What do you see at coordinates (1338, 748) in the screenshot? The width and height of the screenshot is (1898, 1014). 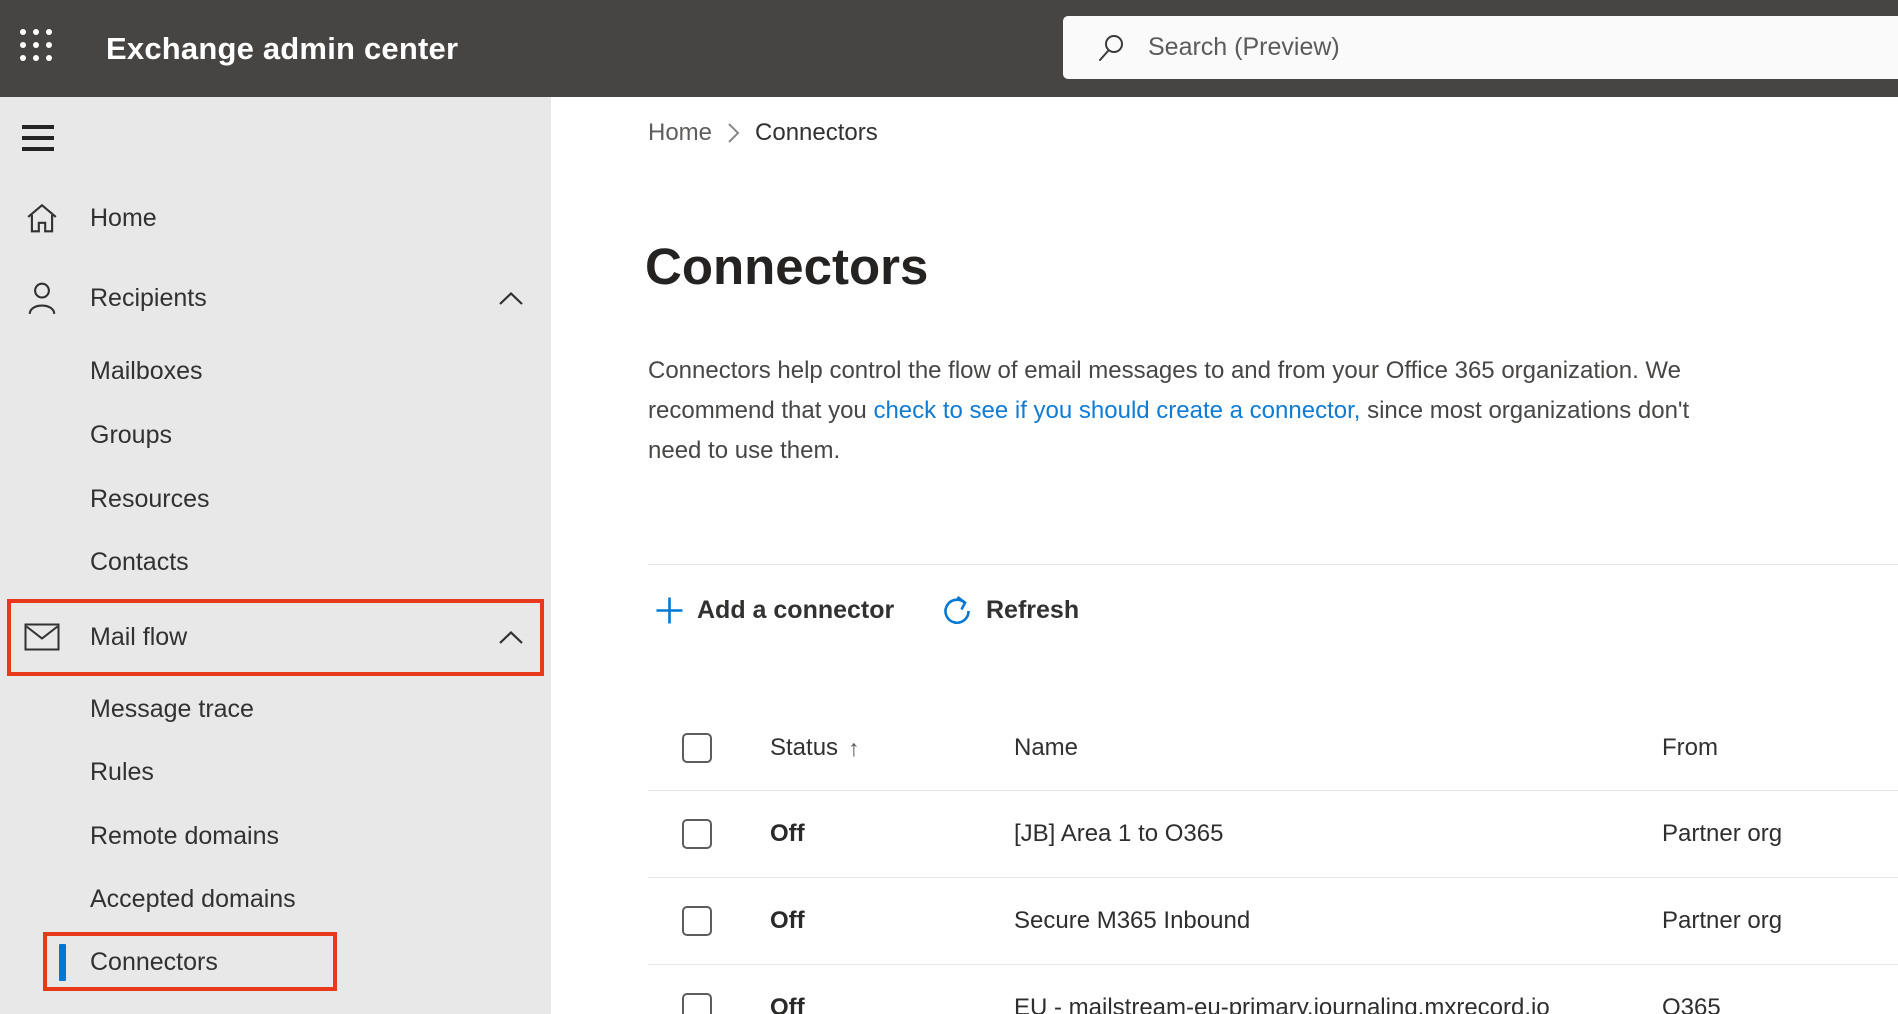 I see `column-header-name: Name` at bounding box center [1338, 748].